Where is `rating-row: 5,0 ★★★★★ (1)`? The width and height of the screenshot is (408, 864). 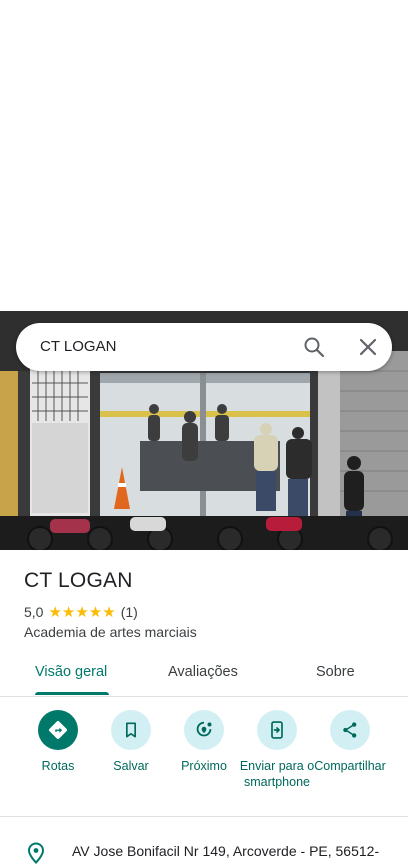 rating-row: 5,0 ★★★★★ (1) is located at coordinates (81, 612).